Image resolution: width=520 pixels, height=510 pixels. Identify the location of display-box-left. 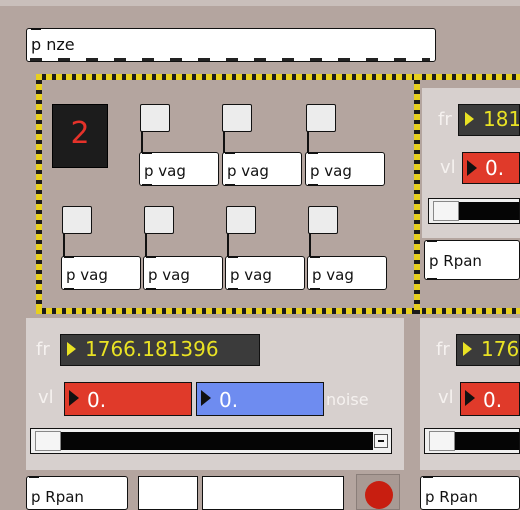
(168, 493).